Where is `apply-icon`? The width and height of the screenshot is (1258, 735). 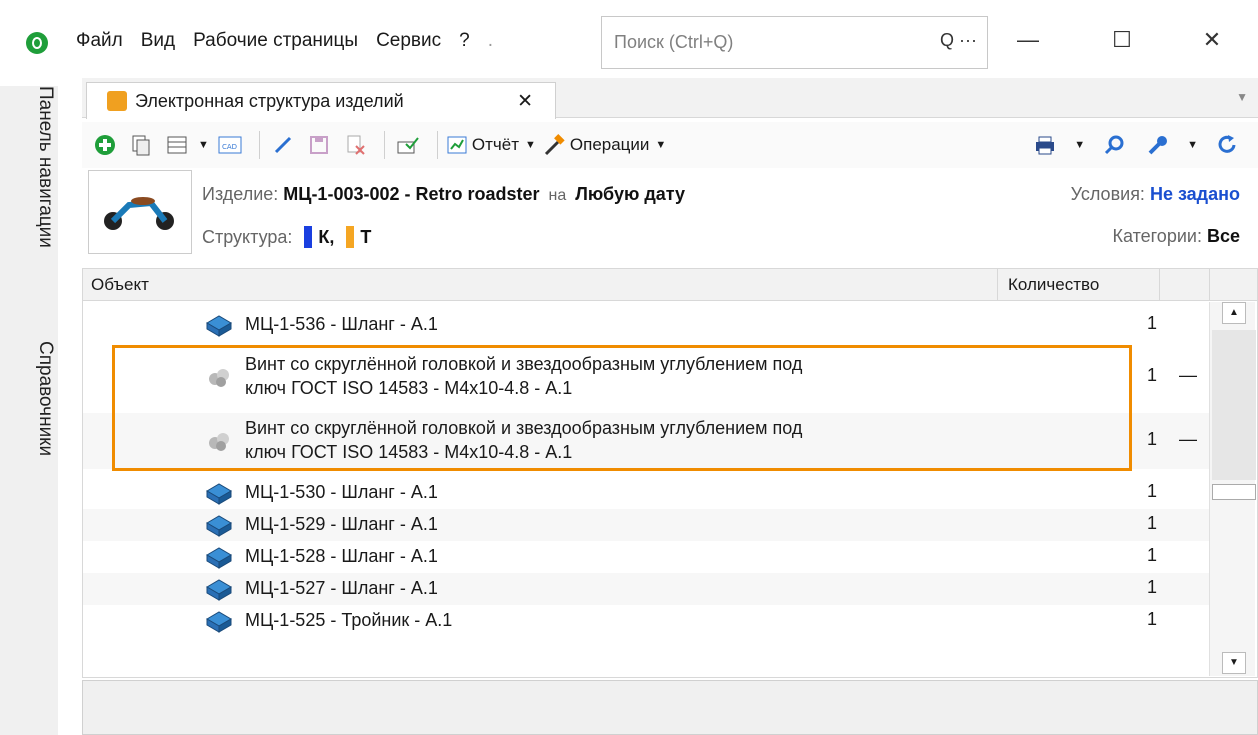
apply-icon is located at coordinates (408, 145).